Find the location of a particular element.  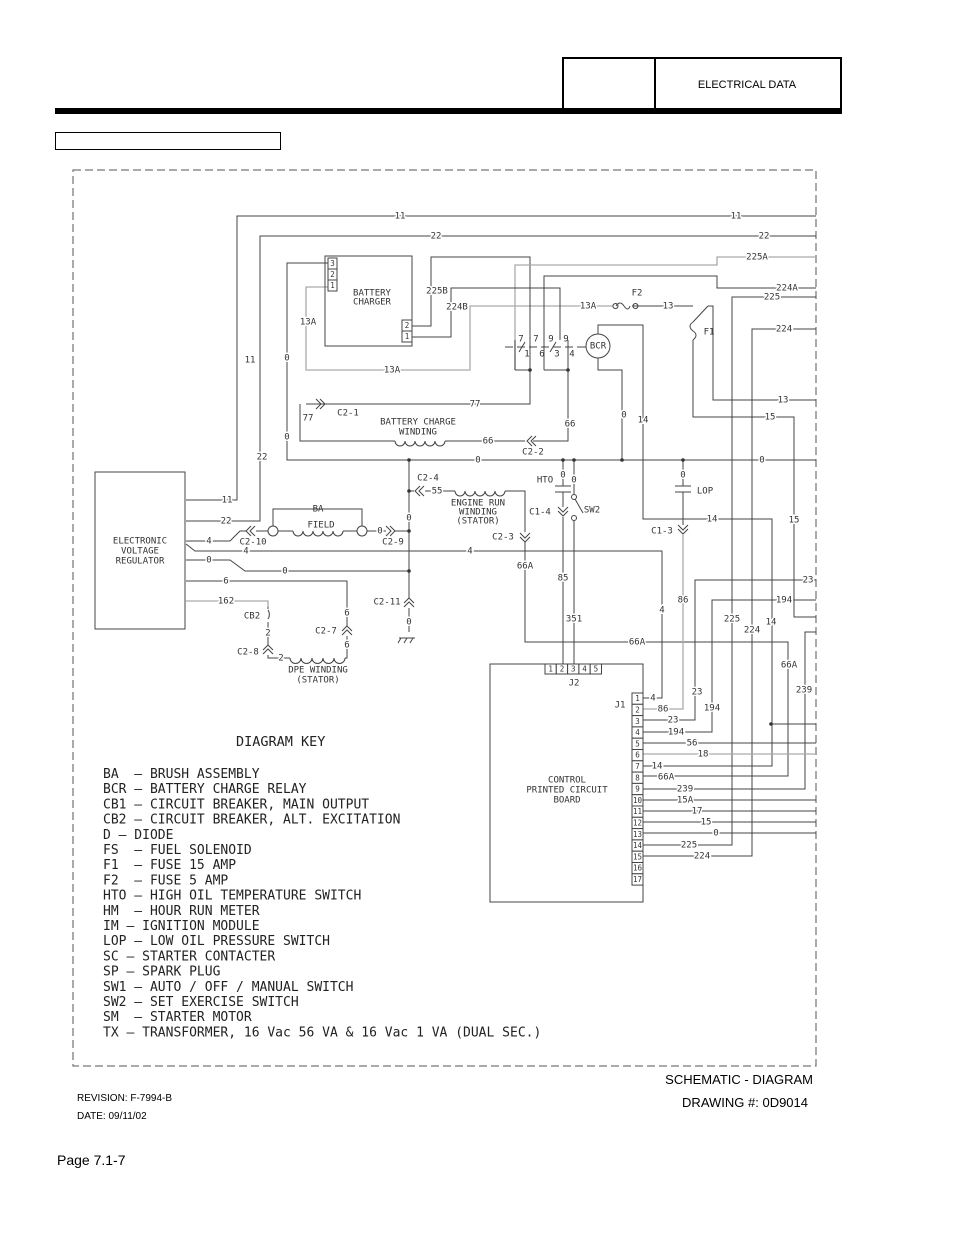

wire-number-label: 224 is located at coordinates (784, 330).